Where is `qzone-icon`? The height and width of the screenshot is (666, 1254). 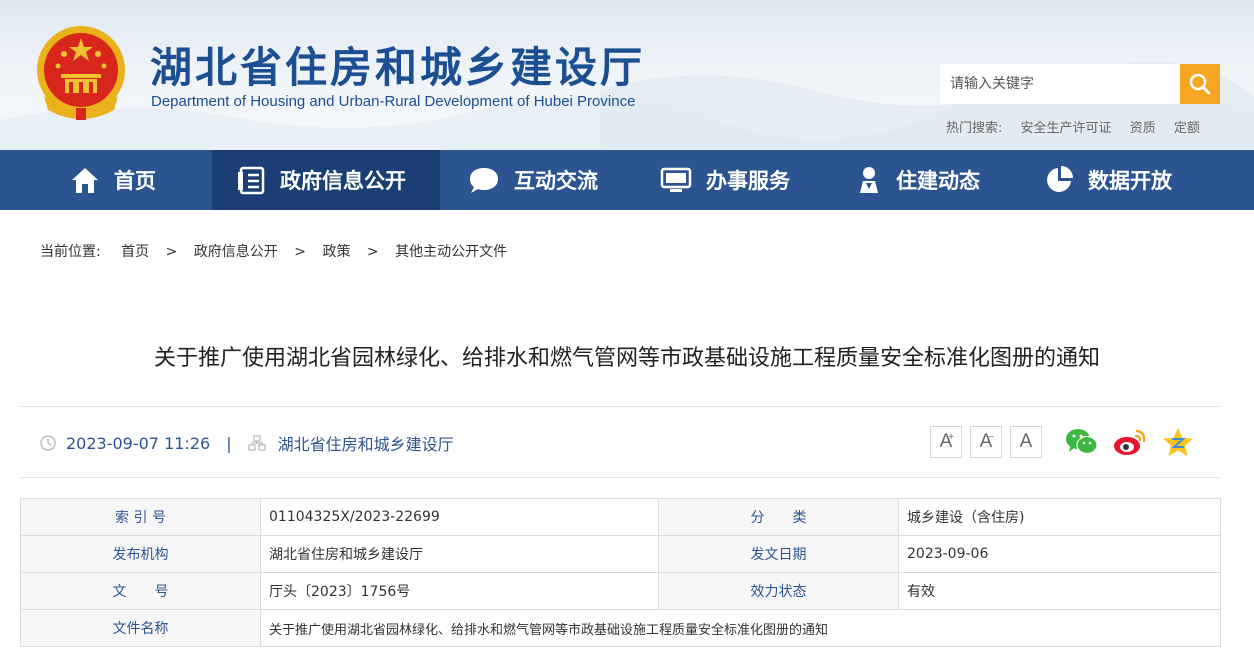
qzone-icon is located at coordinates (1178, 442).